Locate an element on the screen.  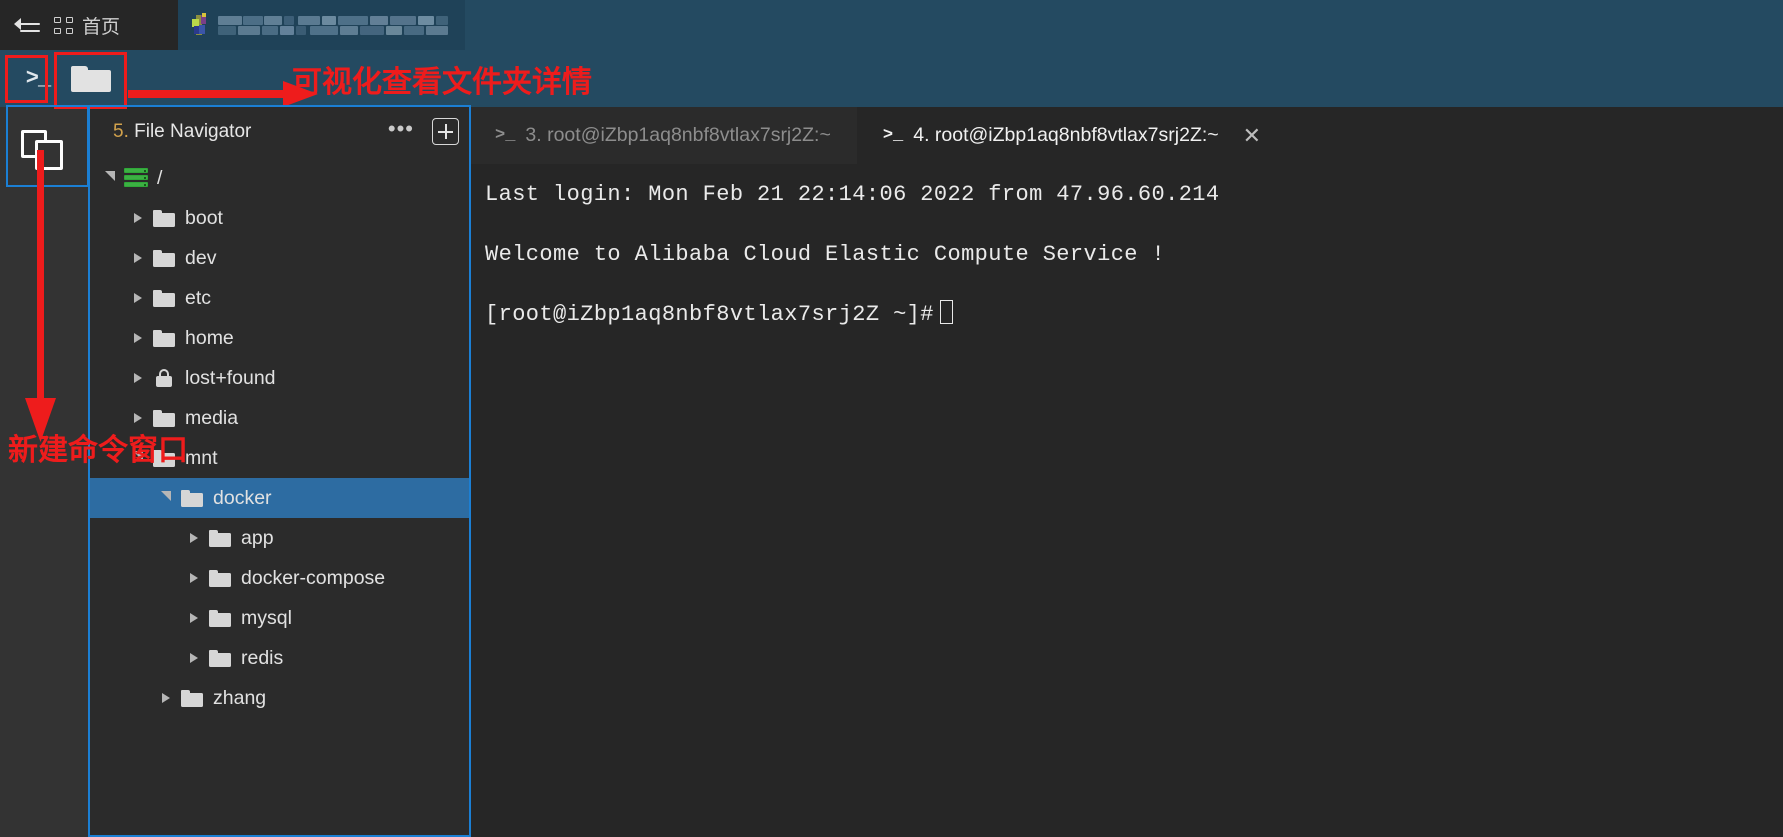
tree-row-label: / is located at coordinates (160, 177).